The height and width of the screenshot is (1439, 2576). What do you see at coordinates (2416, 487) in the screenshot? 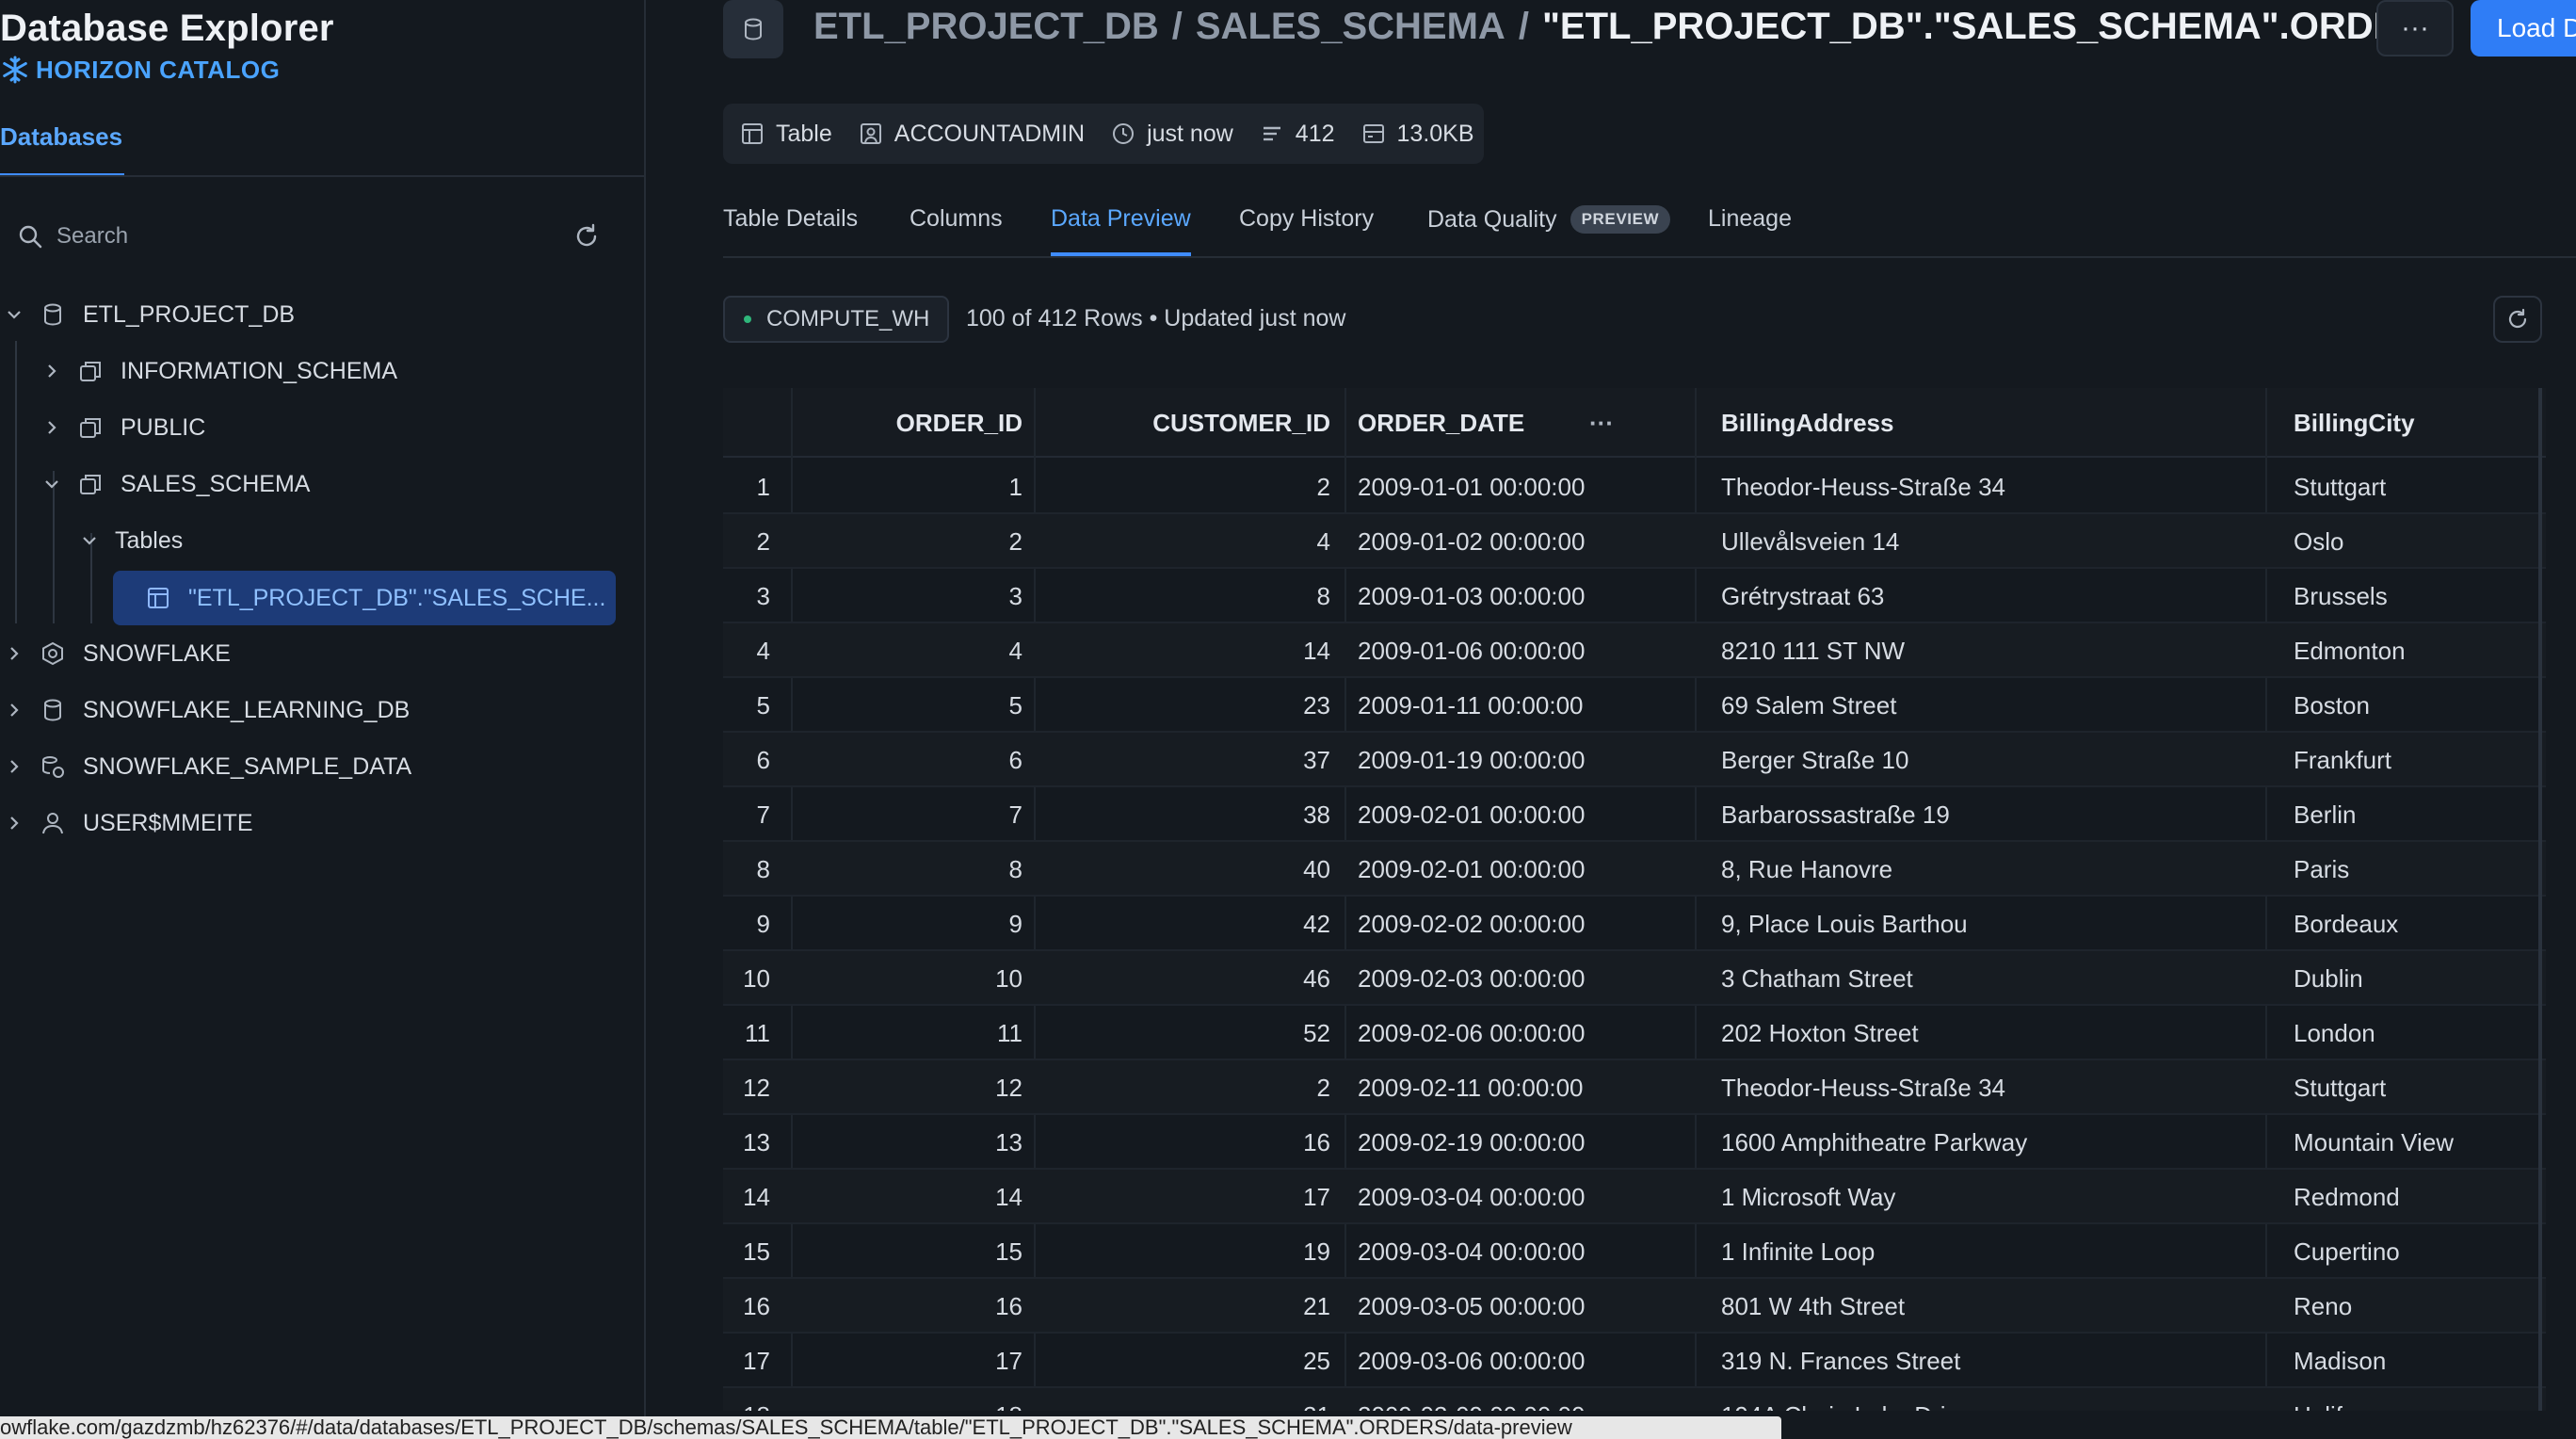
I see `billing-city-cell: Stuttgart` at bounding box center [2416, 487].